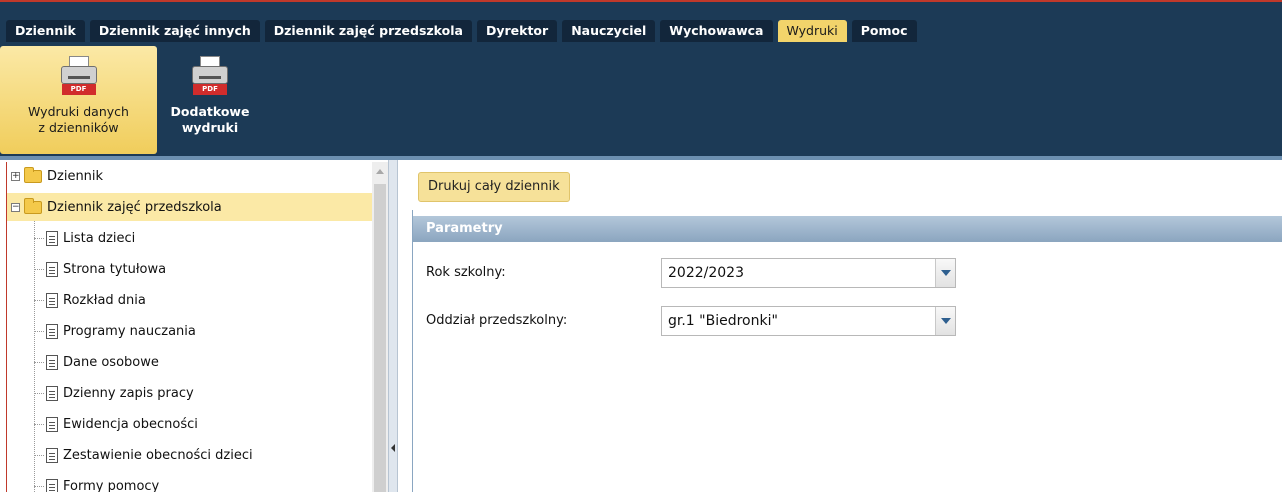 This screenshot has height=492, width=1282. I want to click on tree-item-programy-nauczania: Programy nauczania, so click(189, 331).